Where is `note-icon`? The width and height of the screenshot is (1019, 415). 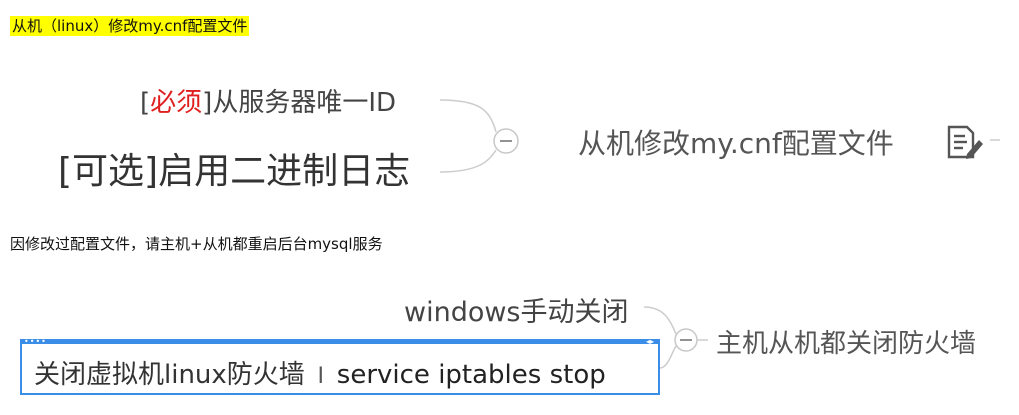 note-icon is located at coordinates (965, 142).